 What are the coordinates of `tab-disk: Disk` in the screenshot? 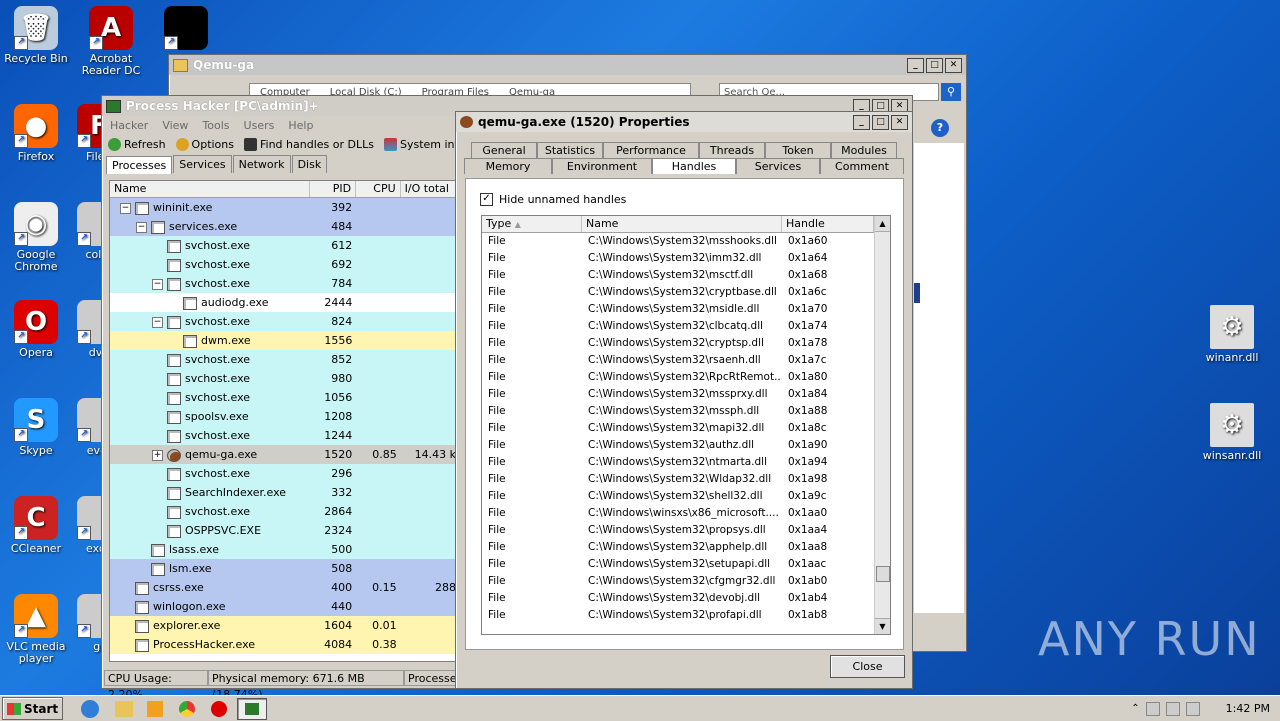 It's located at (309, 164).